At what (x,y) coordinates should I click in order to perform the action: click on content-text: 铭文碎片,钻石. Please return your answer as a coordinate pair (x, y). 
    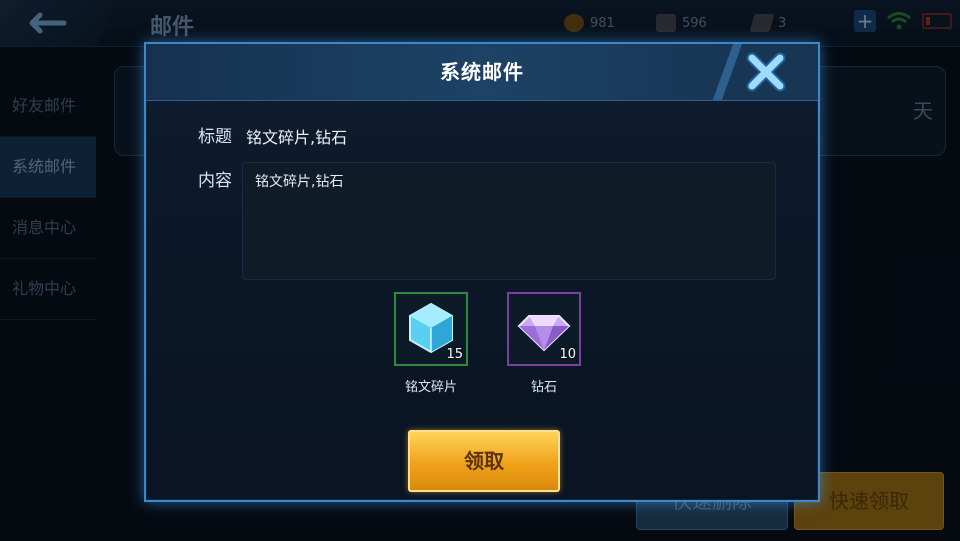
    Looking at the image, I should click on (299, 182).